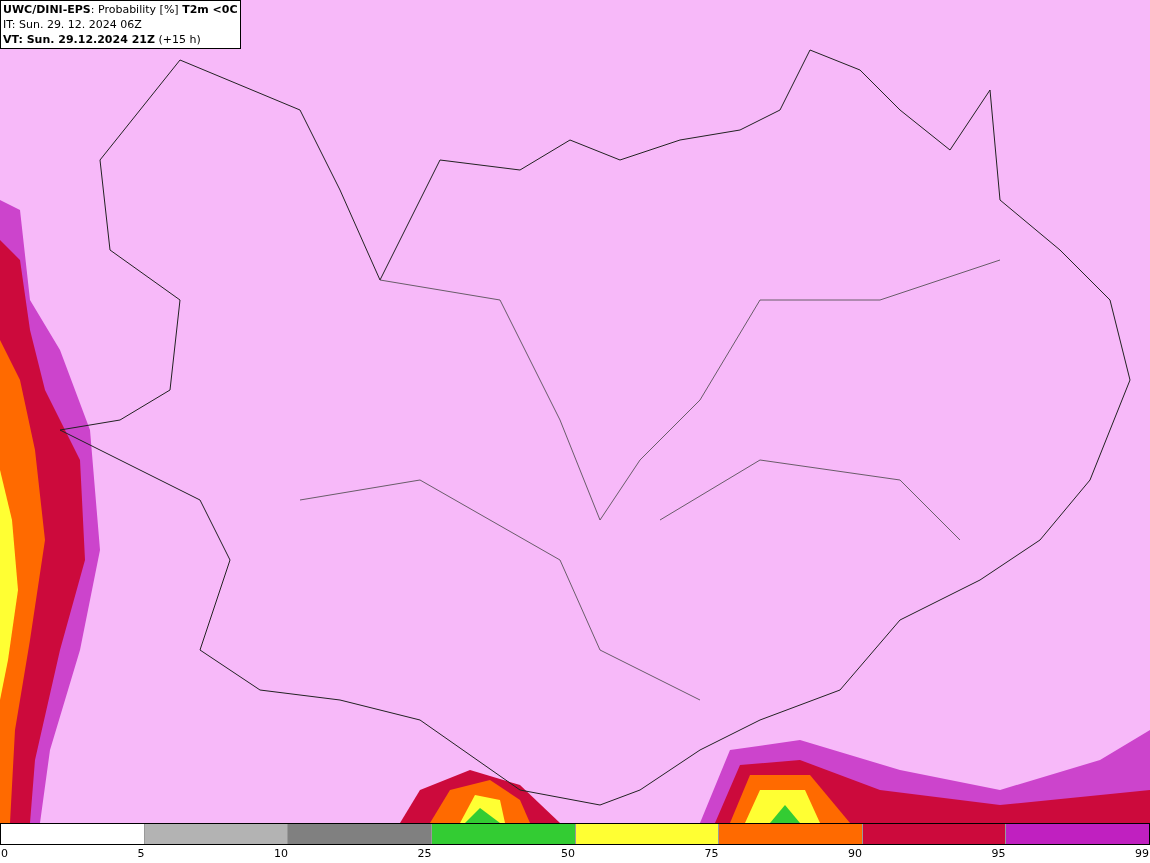 The image size is (1150, 863). Describe the element at coordinates (1142, 854) in the screenshot. I see `legend-label: 99` at that location.